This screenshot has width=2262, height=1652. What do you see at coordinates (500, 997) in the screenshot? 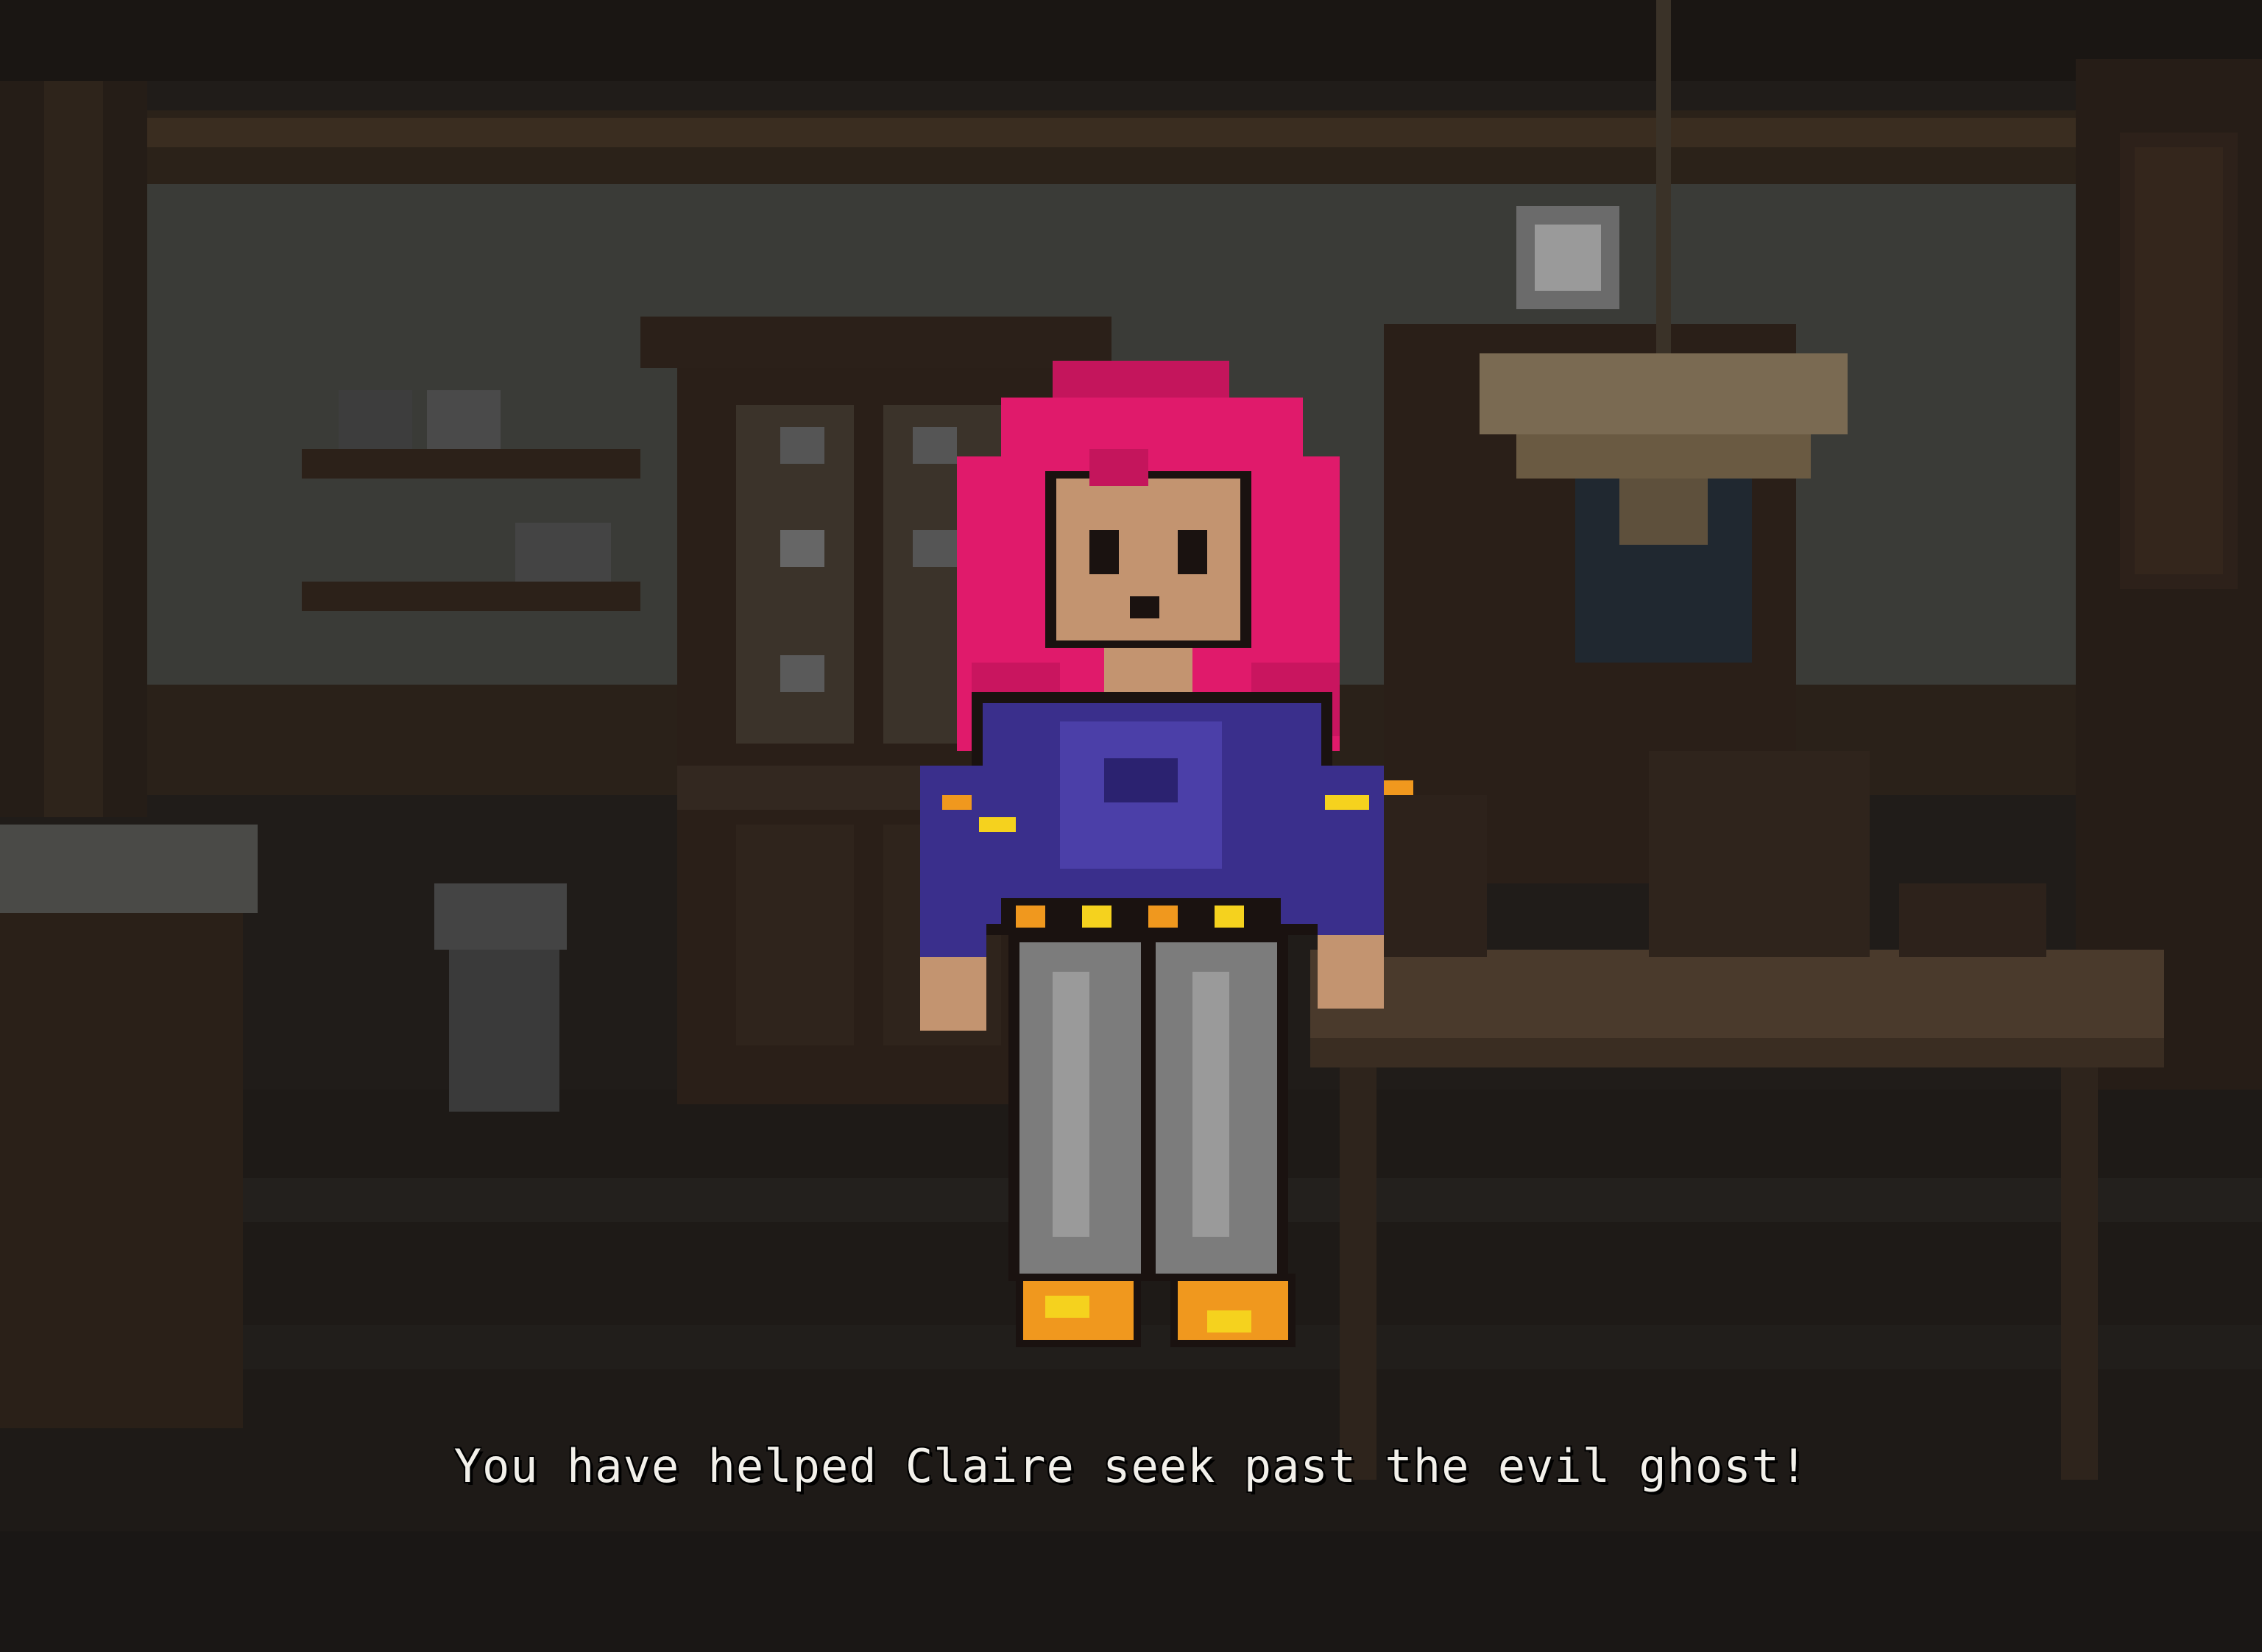
I see `urn` at bounding box center [500, 997].